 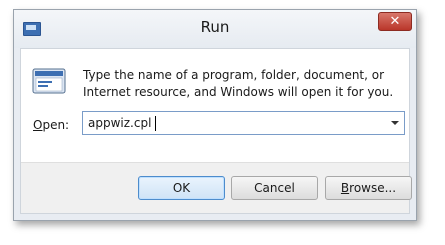 I want to click on close-icon: ✕, so click(x=395, y=21).